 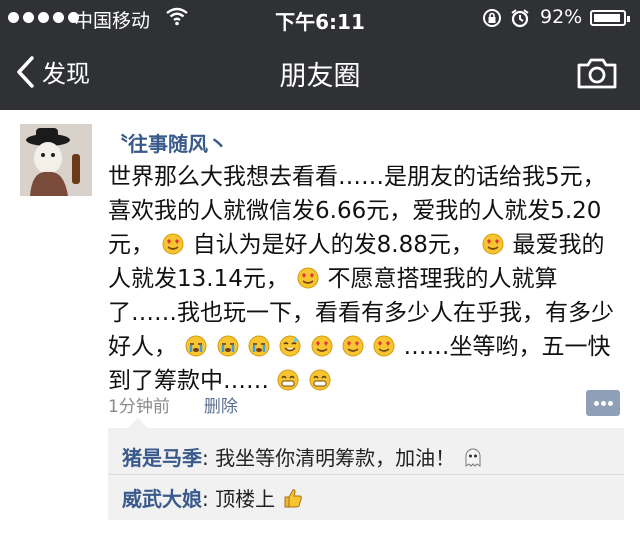 I want to click on avatar, so click(x=56, y=160).